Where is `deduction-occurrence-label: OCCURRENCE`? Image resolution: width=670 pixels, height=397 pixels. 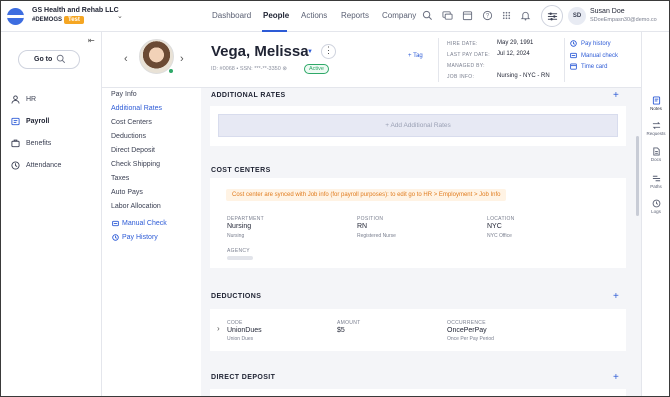
deduction-occurrence-label: OCCURRENCE is located at coordinates (466, 323).